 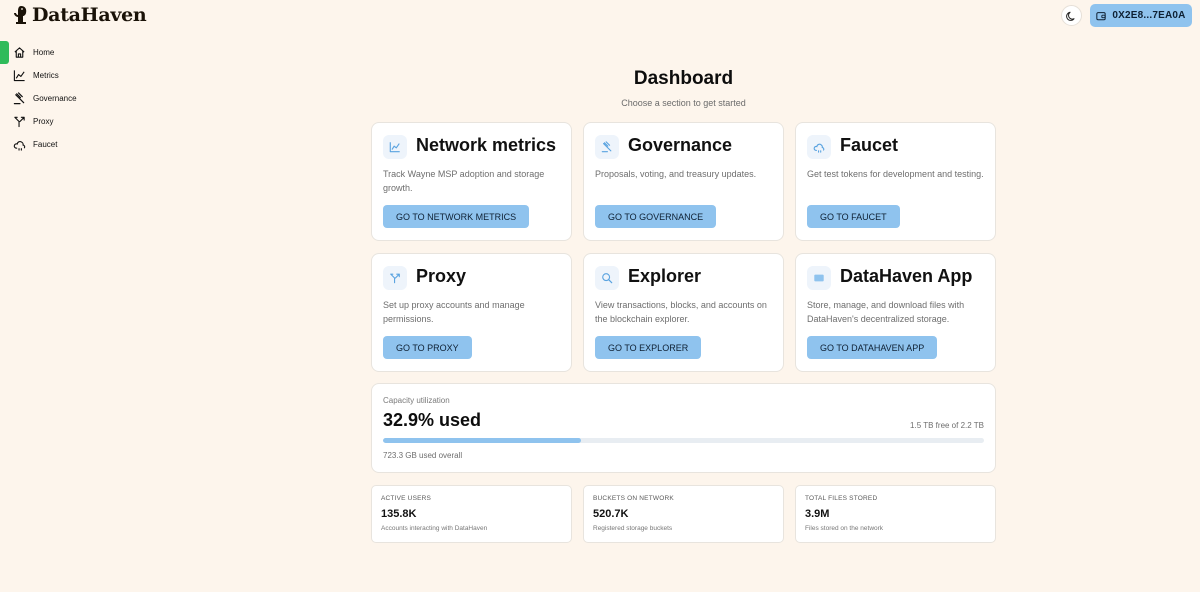 What do you see at coordinates (683, 103) in the screenshot?
I see `page-subtitle: Choose a section to get started` at bounding box center [683, 103].